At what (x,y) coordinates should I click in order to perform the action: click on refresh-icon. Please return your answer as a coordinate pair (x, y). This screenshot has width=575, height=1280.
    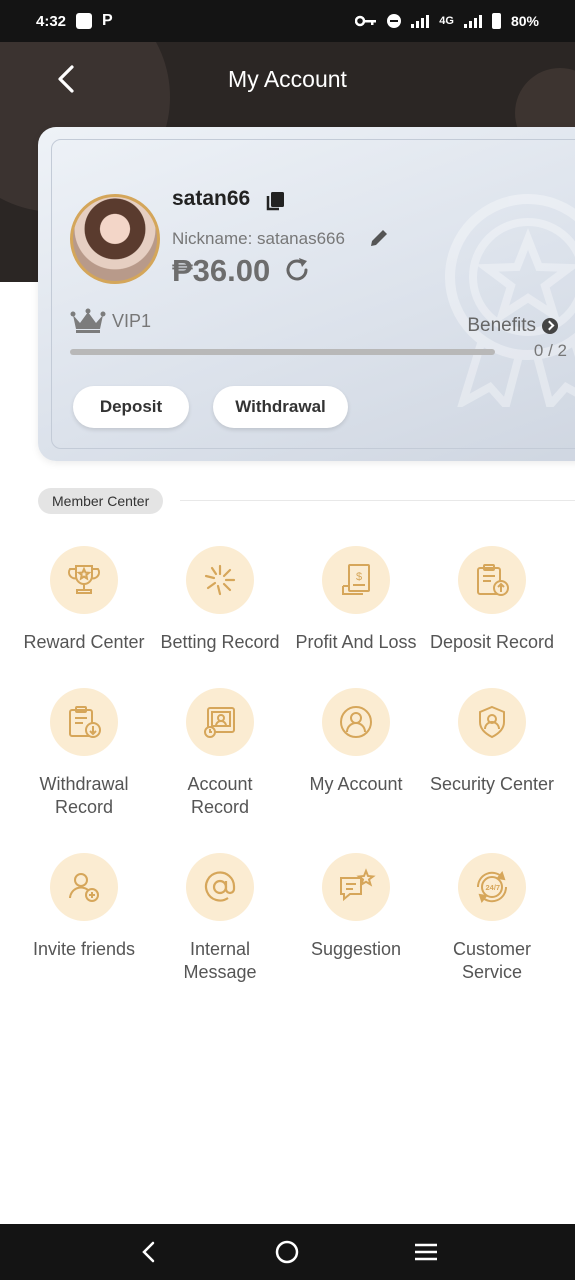
    Looking at the image, I should click on (297, 270).